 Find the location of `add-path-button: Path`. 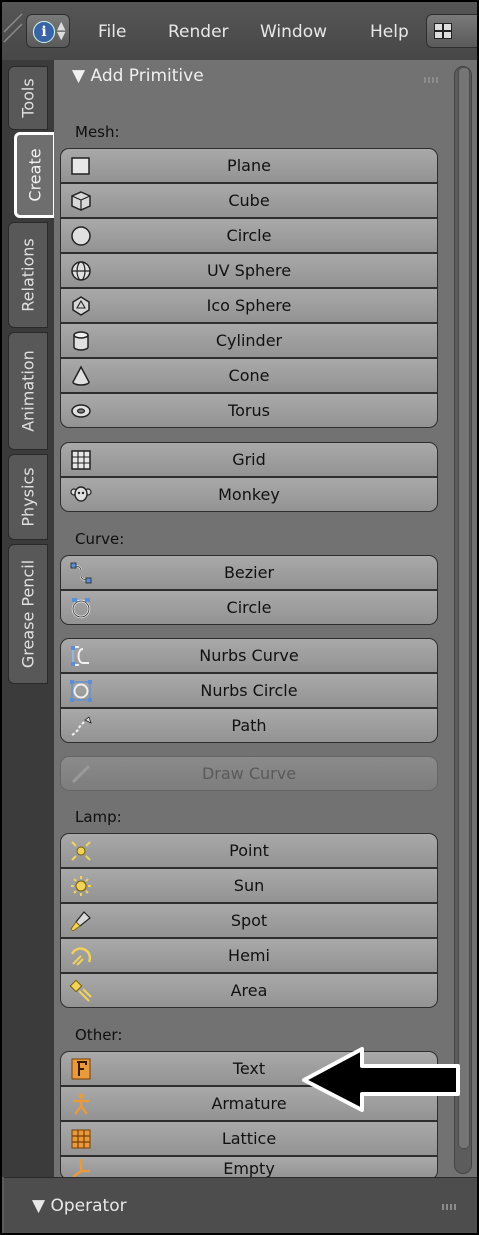

add-path-button: Path is located at coordinates (249, 725).